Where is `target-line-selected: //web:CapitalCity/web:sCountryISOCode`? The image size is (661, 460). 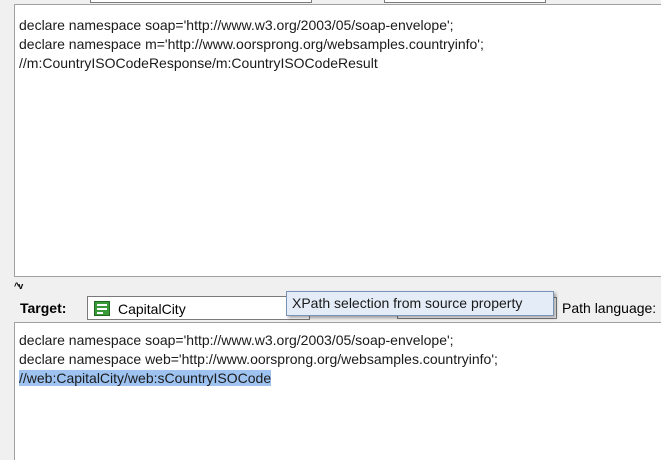 target-line-selected: //web:CapitalCity/web:sCountryISOCode is located at coordinates (258, 378).